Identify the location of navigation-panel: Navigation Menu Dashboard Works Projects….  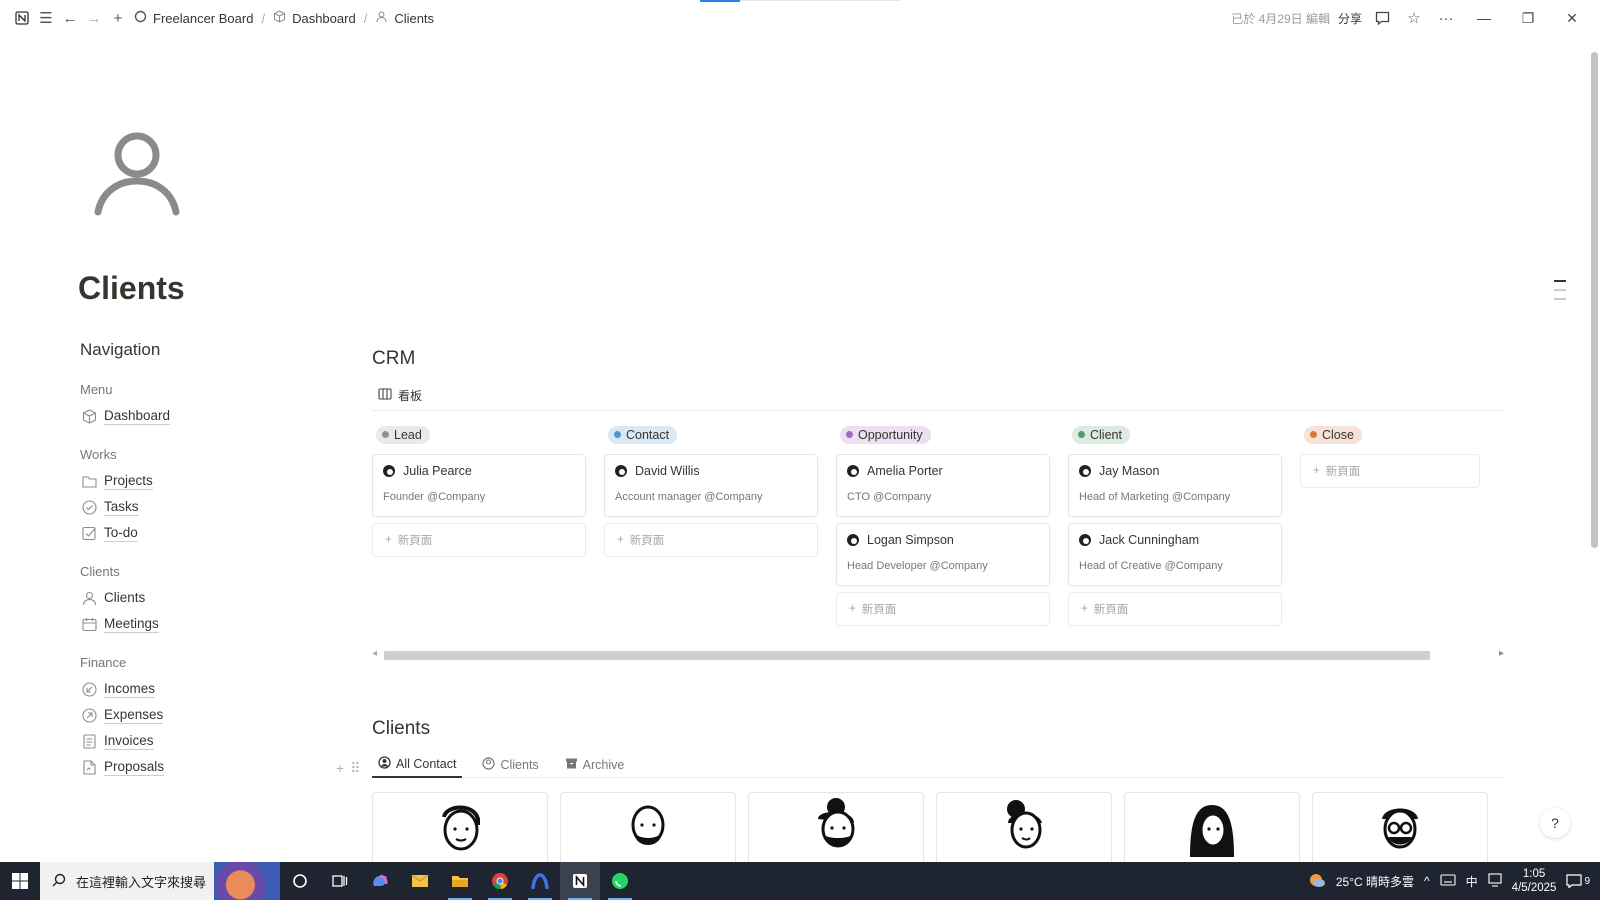
(190, 560).